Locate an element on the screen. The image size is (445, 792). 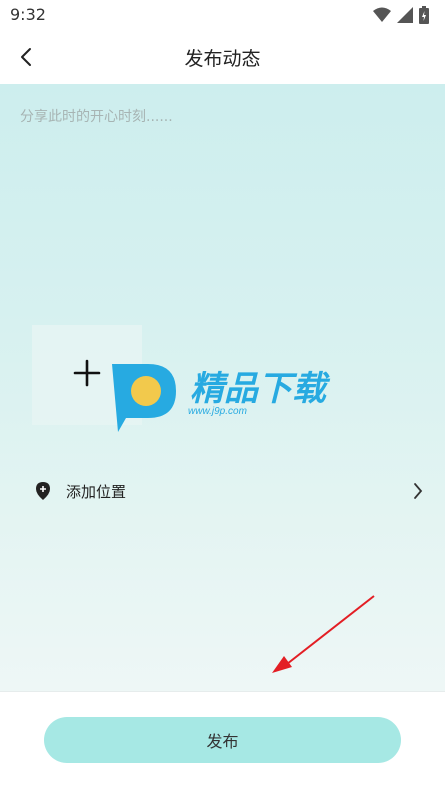
status-time: 9:32 is located at coordinates (28, 14).